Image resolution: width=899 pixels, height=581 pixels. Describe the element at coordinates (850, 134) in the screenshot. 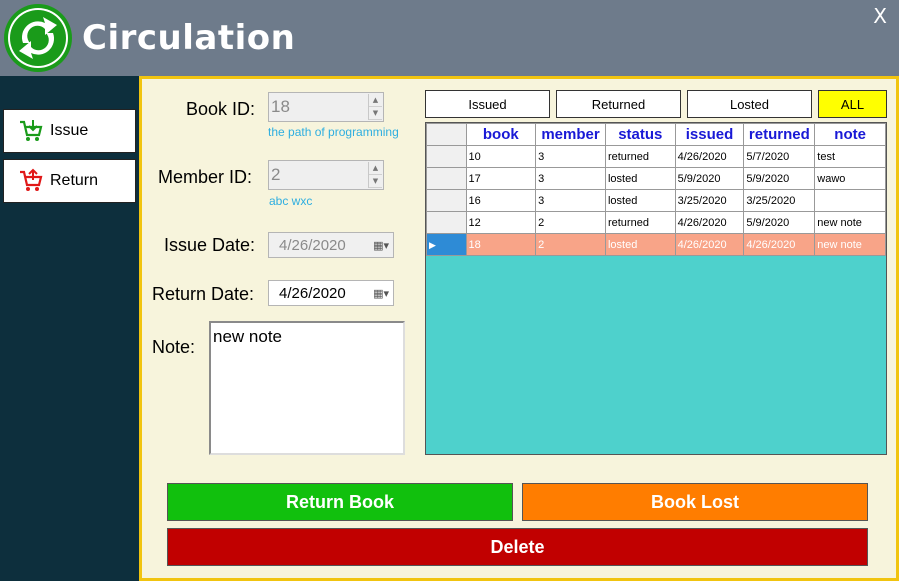

I see `column-header: note` at that location.